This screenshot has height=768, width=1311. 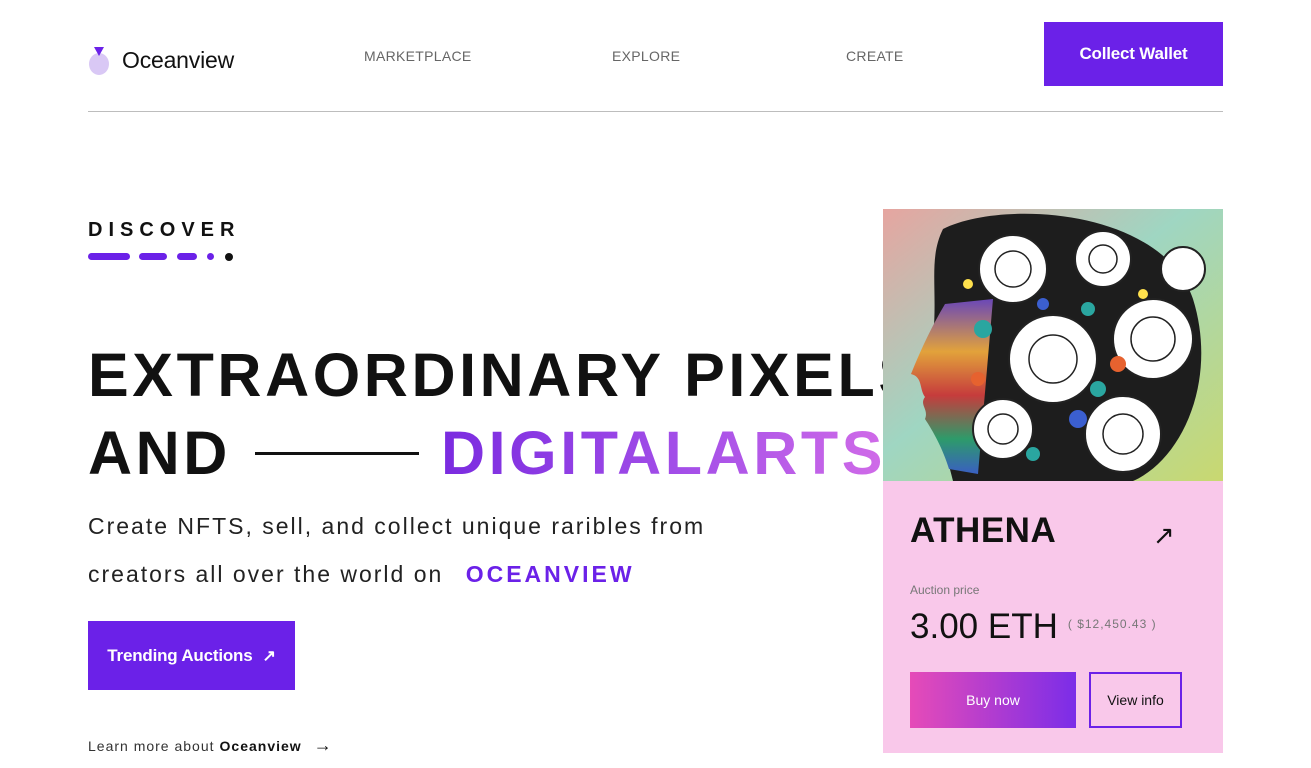 What do you see at coordinates (550, 574) in the screenshot?
I see `subtitle-brand: OCEANVIEW` at bounding box center [550, 574].